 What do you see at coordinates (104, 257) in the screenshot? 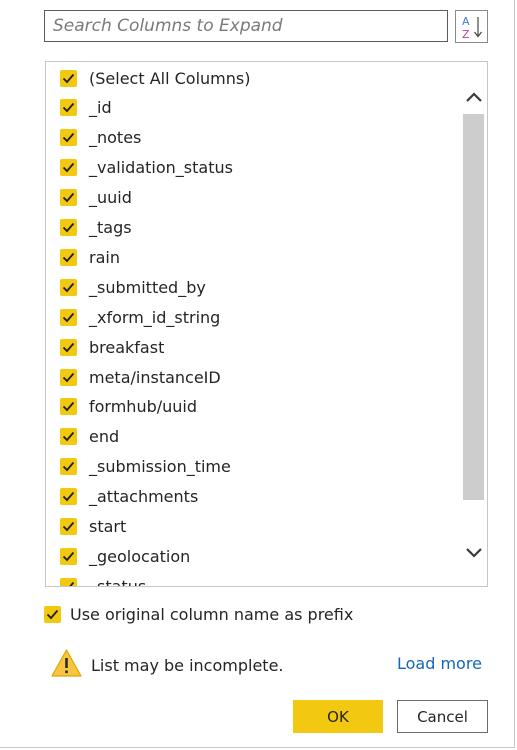
I see `column-label: rain` at bounding box center [104, 257].